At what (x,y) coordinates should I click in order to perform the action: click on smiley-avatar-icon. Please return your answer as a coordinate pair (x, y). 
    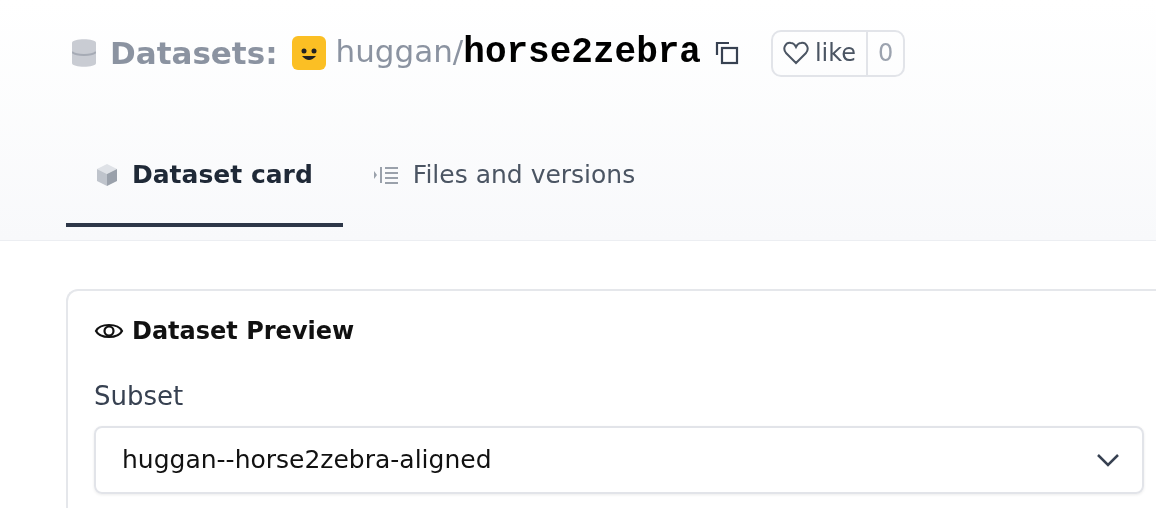
    Looking at the image, I should click on (308, 53).